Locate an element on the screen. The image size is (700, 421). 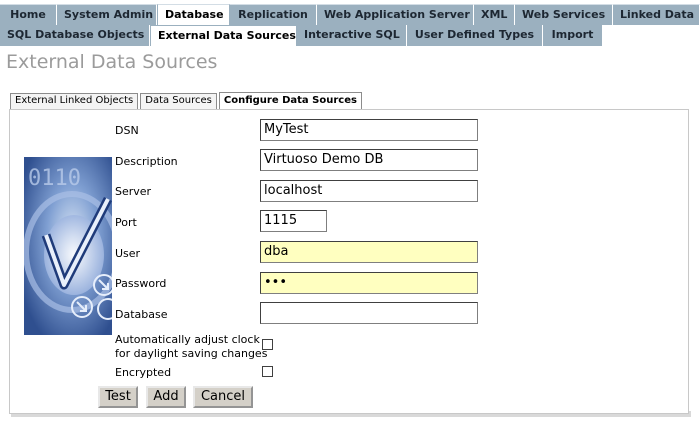
adjust-clock-label-line1: Automatically adjust clock is located at coordinates (187, 339).